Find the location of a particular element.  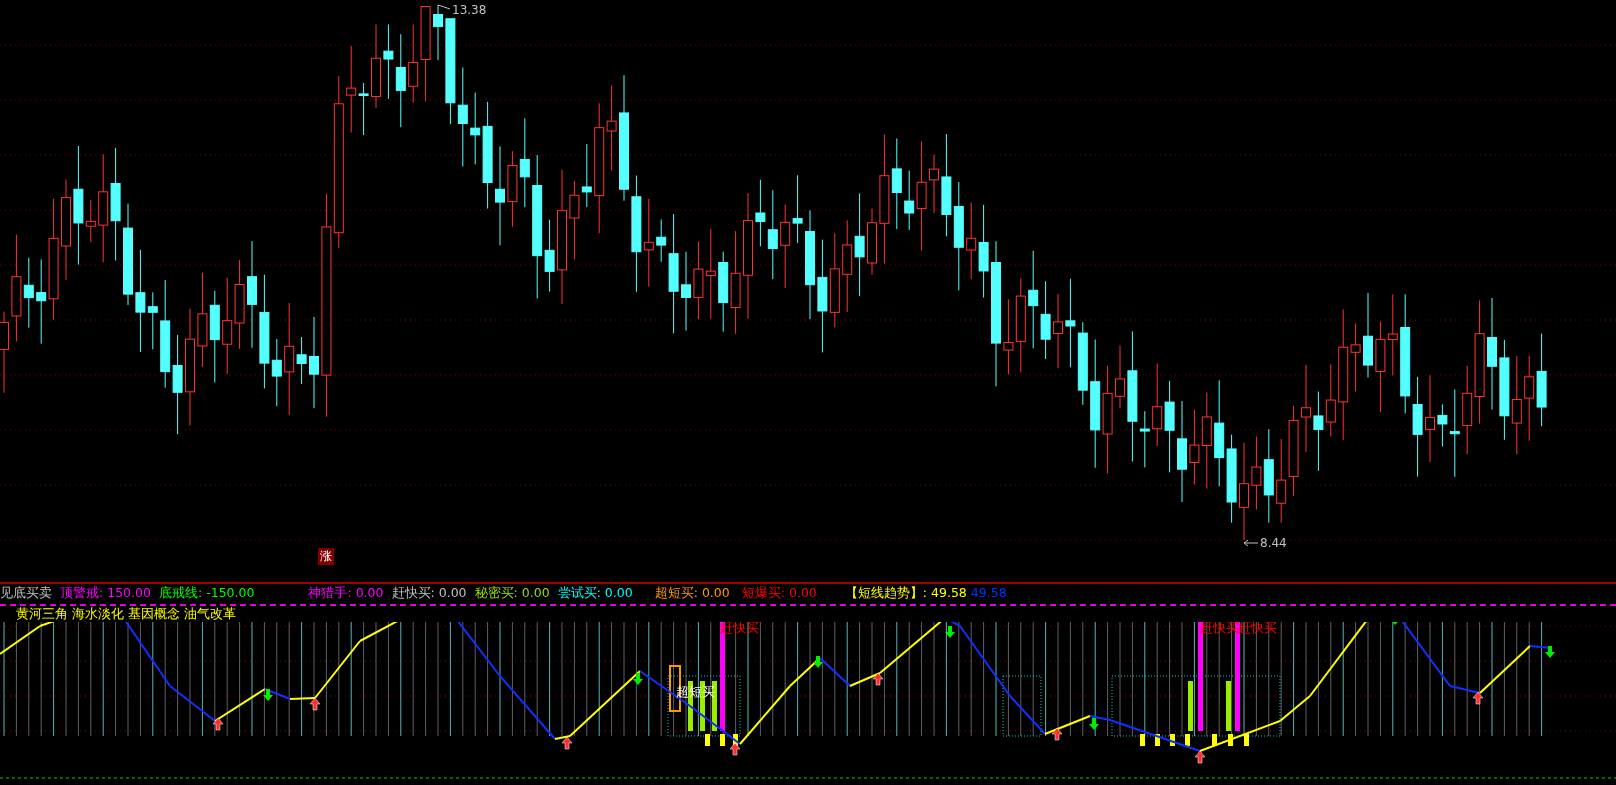

low-price-label: 8.44 is located at coordinates (1273, 543).